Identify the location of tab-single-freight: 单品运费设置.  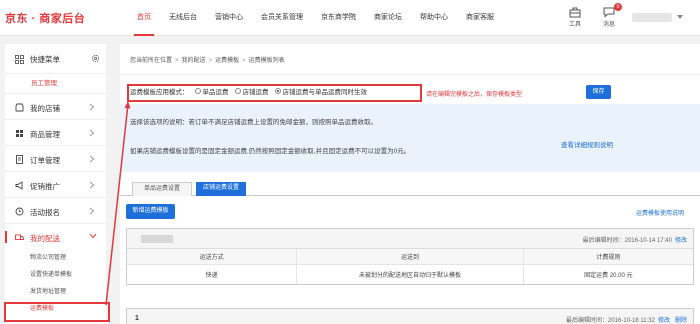
(162, 189).